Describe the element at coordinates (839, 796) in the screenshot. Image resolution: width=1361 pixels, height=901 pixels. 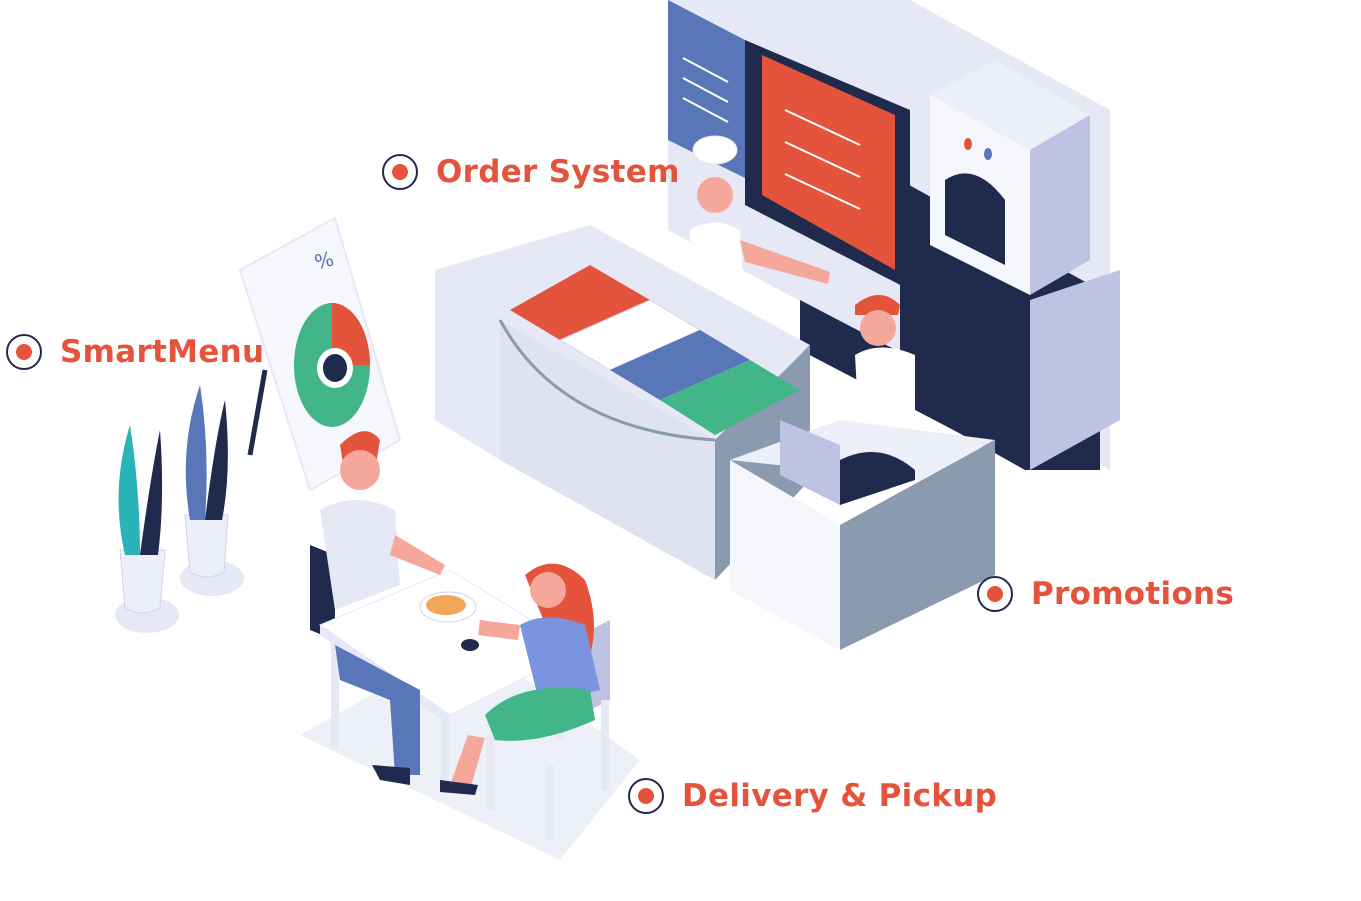
I see `delivery-pickup-label: Delivery & Pickup` at that location.